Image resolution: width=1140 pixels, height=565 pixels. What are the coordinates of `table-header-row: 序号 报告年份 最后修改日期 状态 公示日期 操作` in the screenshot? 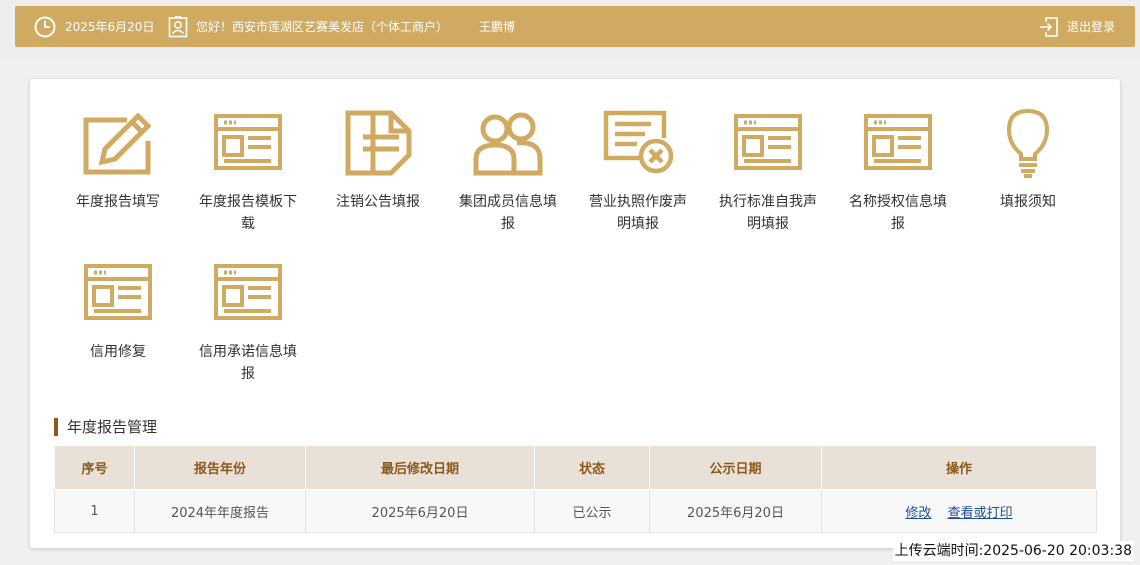 It's located at (575, 467).